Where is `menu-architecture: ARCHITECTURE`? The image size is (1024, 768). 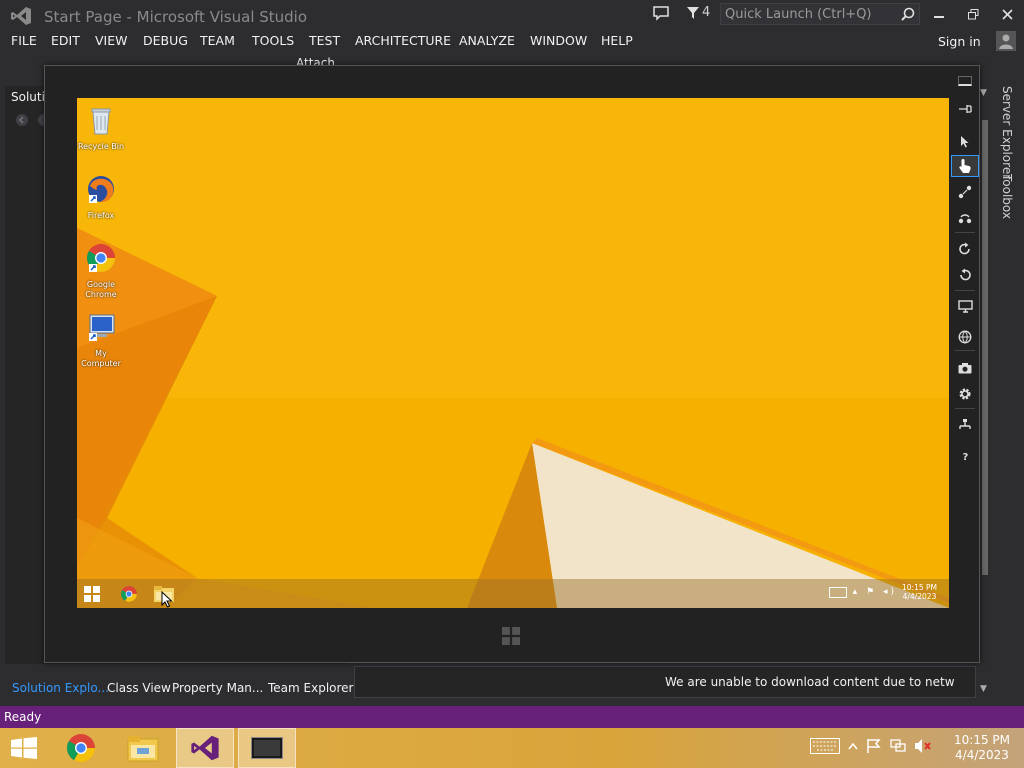
menu-architecture: ARCHITECTURE is located at coordinates (403, 40).